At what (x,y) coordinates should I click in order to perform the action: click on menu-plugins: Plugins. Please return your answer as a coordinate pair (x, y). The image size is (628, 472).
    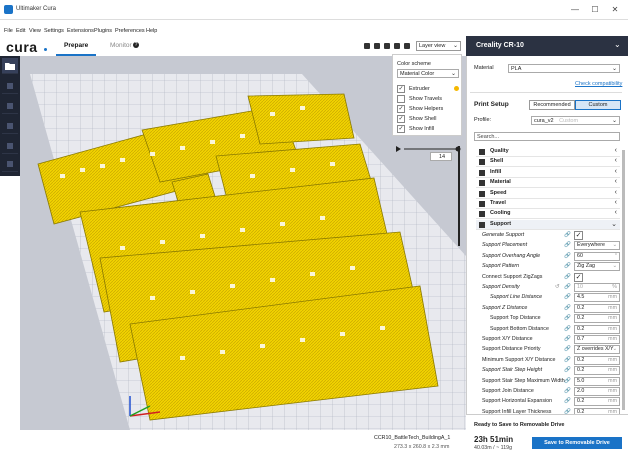
    Looking at the image, I should click on (103, 31).